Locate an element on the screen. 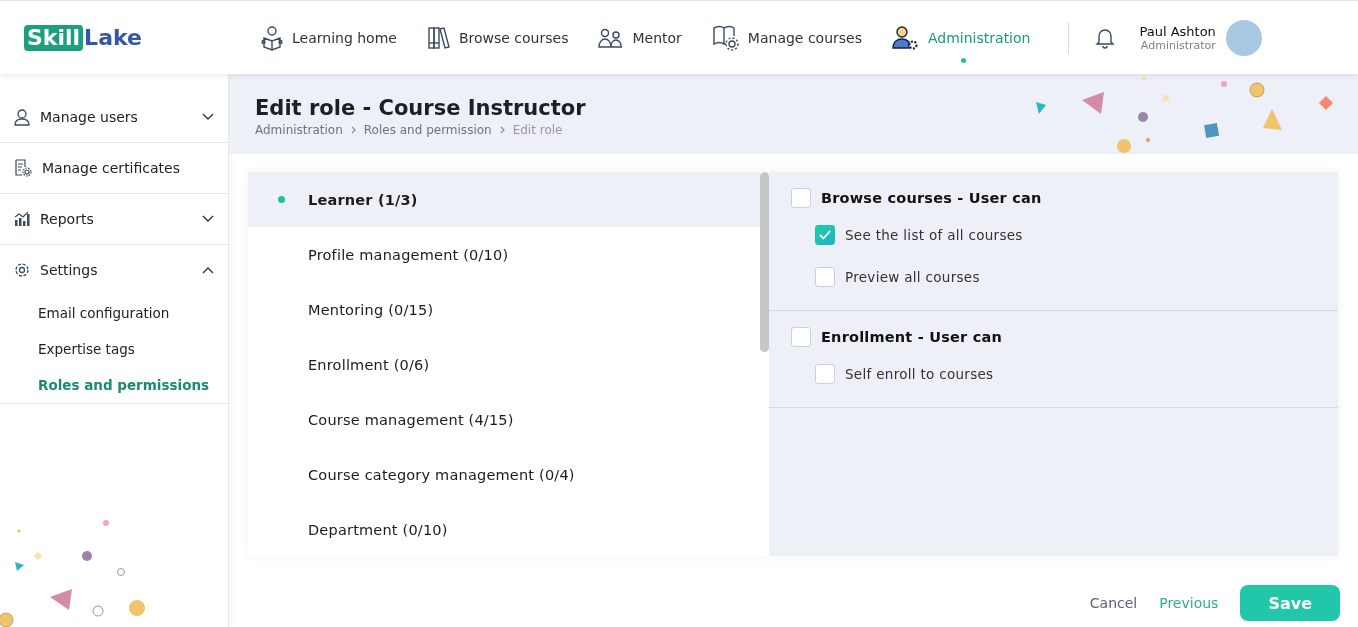 The image size is (1358, 627). permission-label: See the list of all courses is located at coordinates (934, 235).